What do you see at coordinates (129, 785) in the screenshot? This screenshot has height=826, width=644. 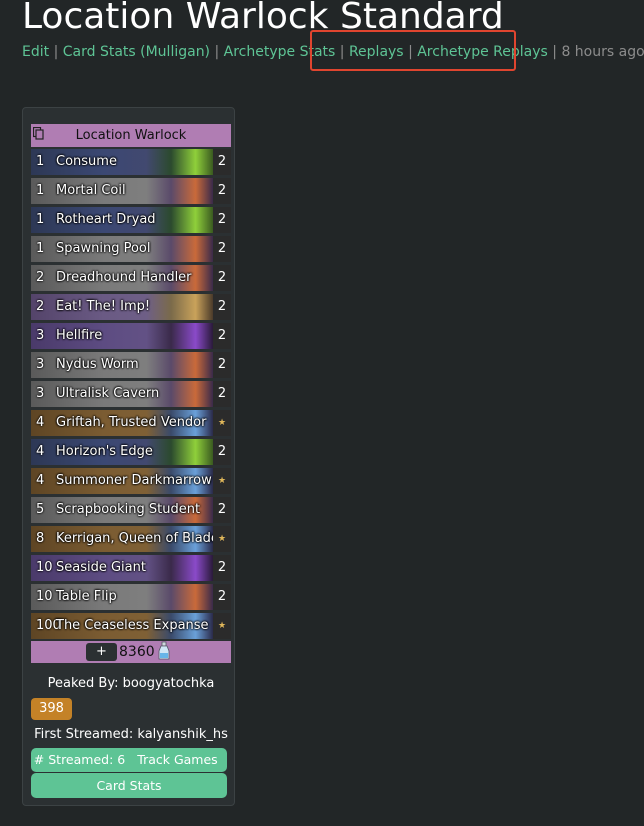 I see `card-stats-button: Card Stats` at bounding box center [129, 785].